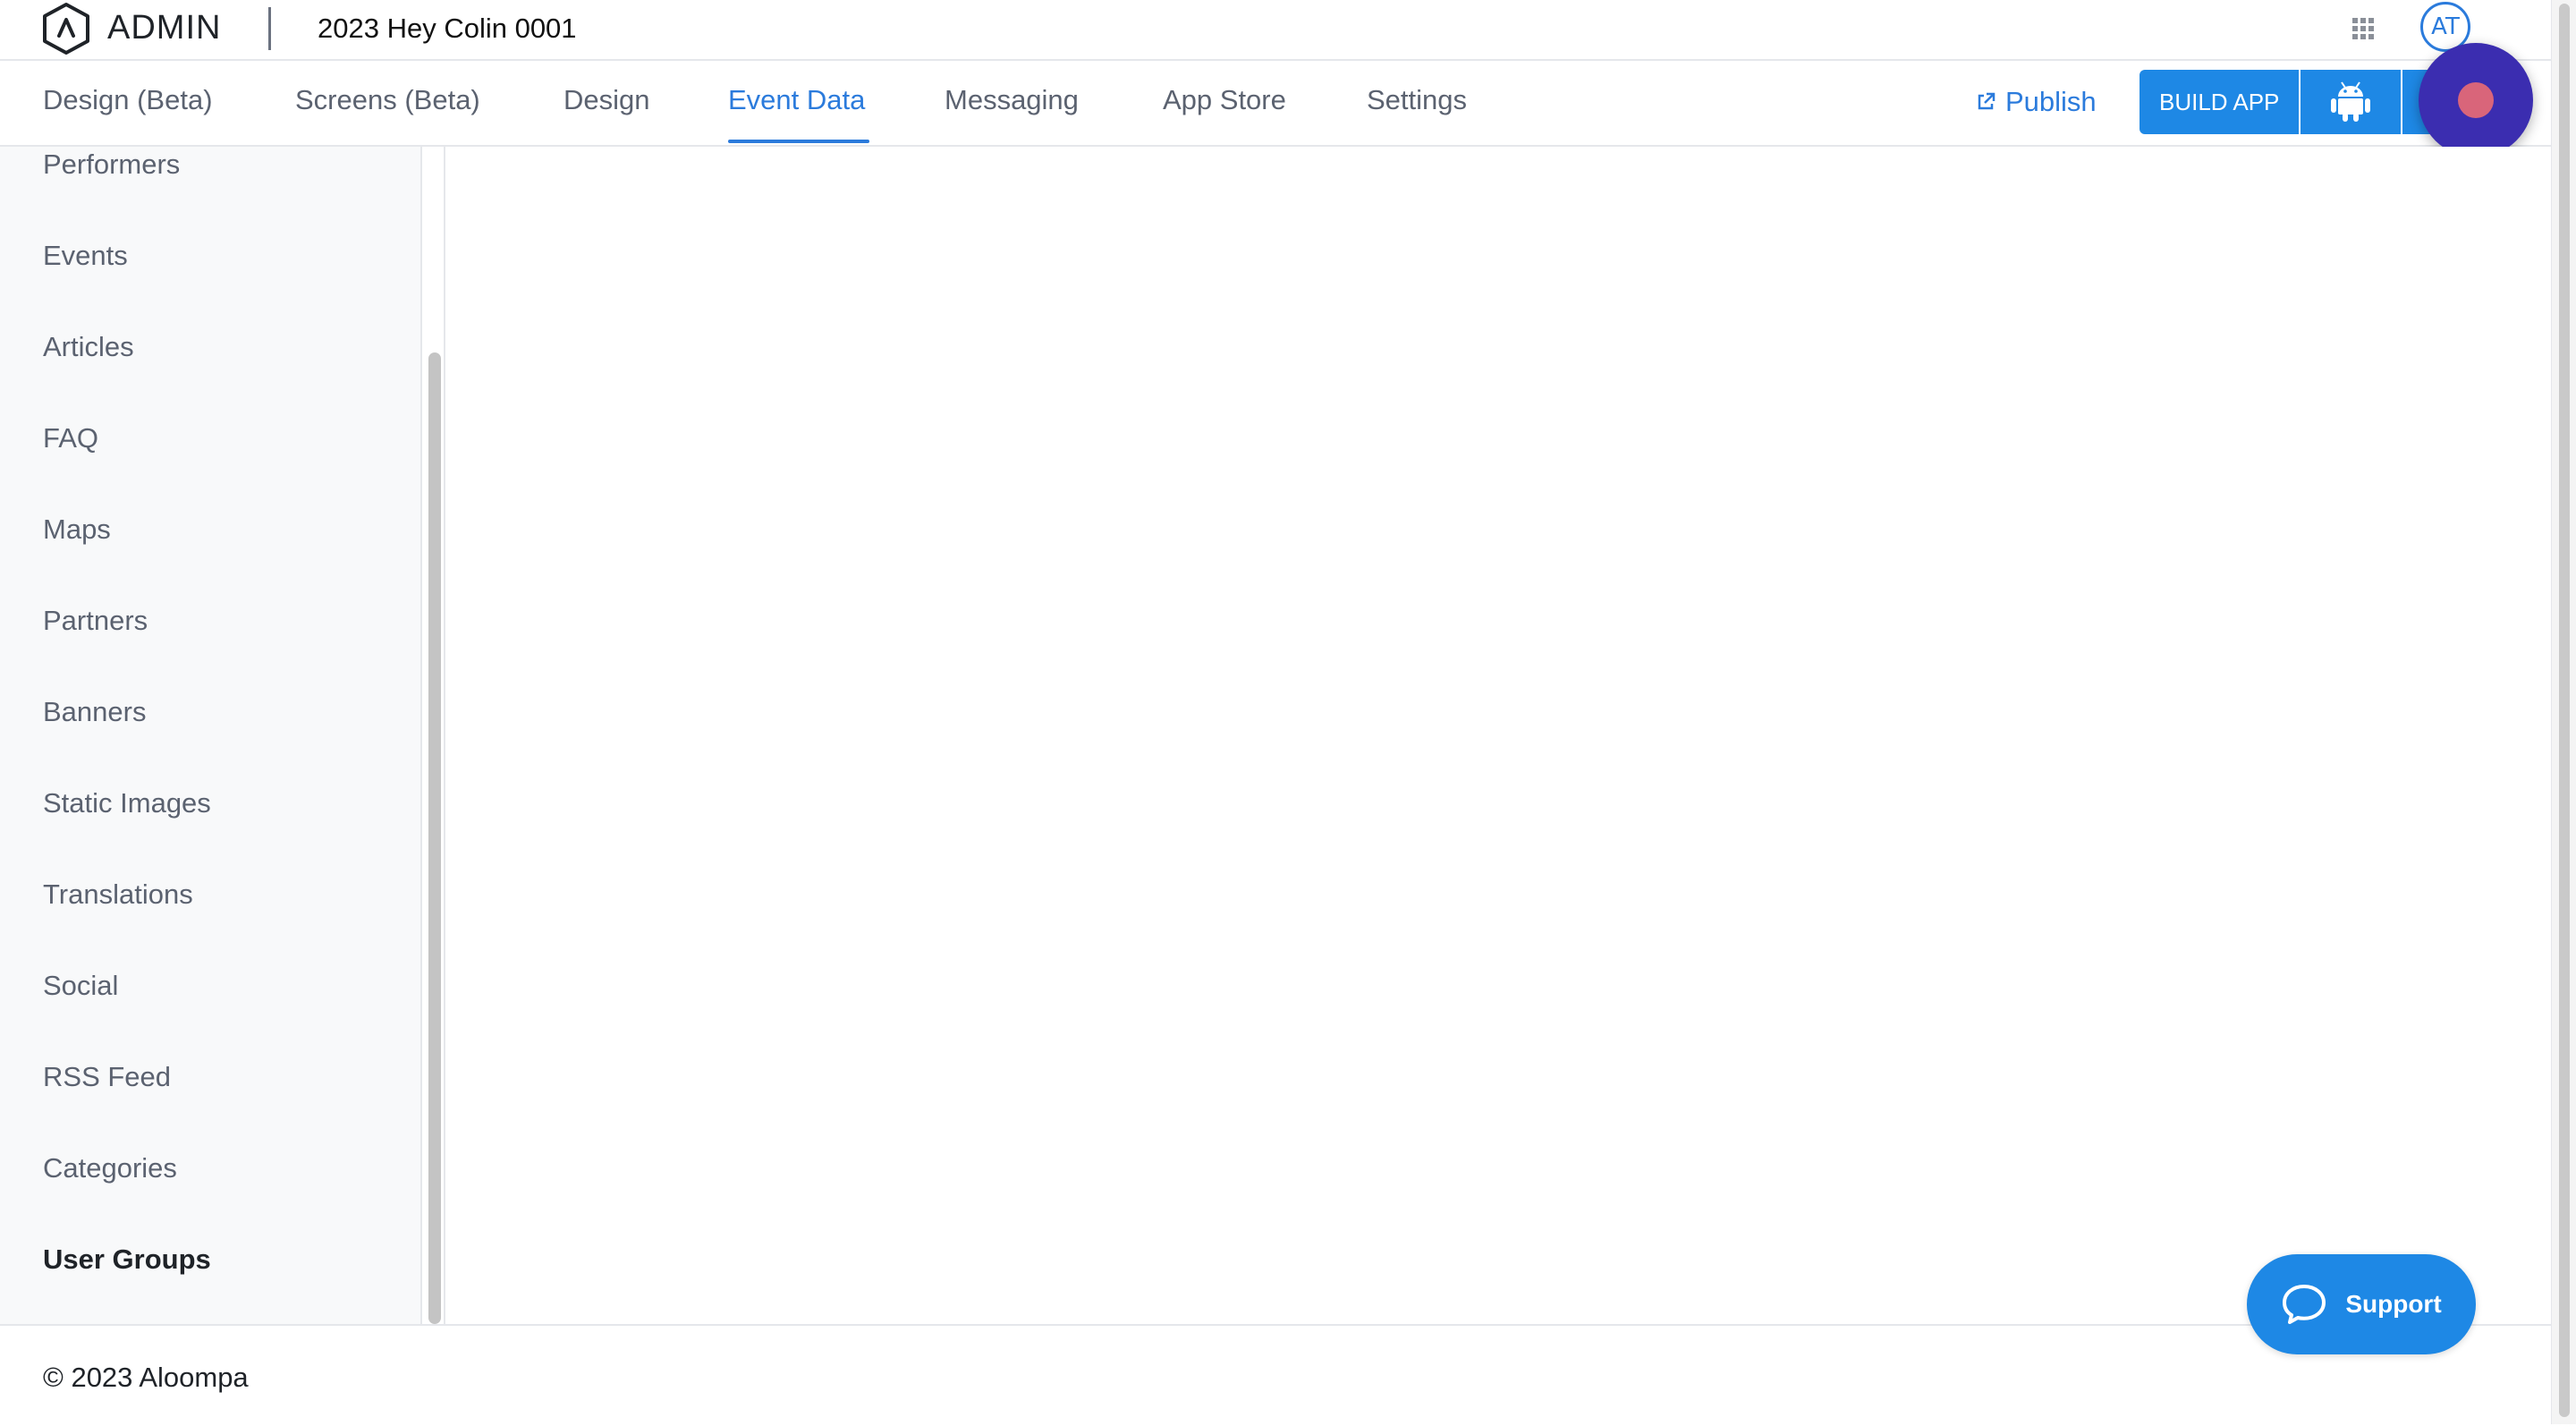 This screenshot has width=2576, height=1426. I want to click on project-title: 2023 Hey Colin 0001, so click(447, 29).